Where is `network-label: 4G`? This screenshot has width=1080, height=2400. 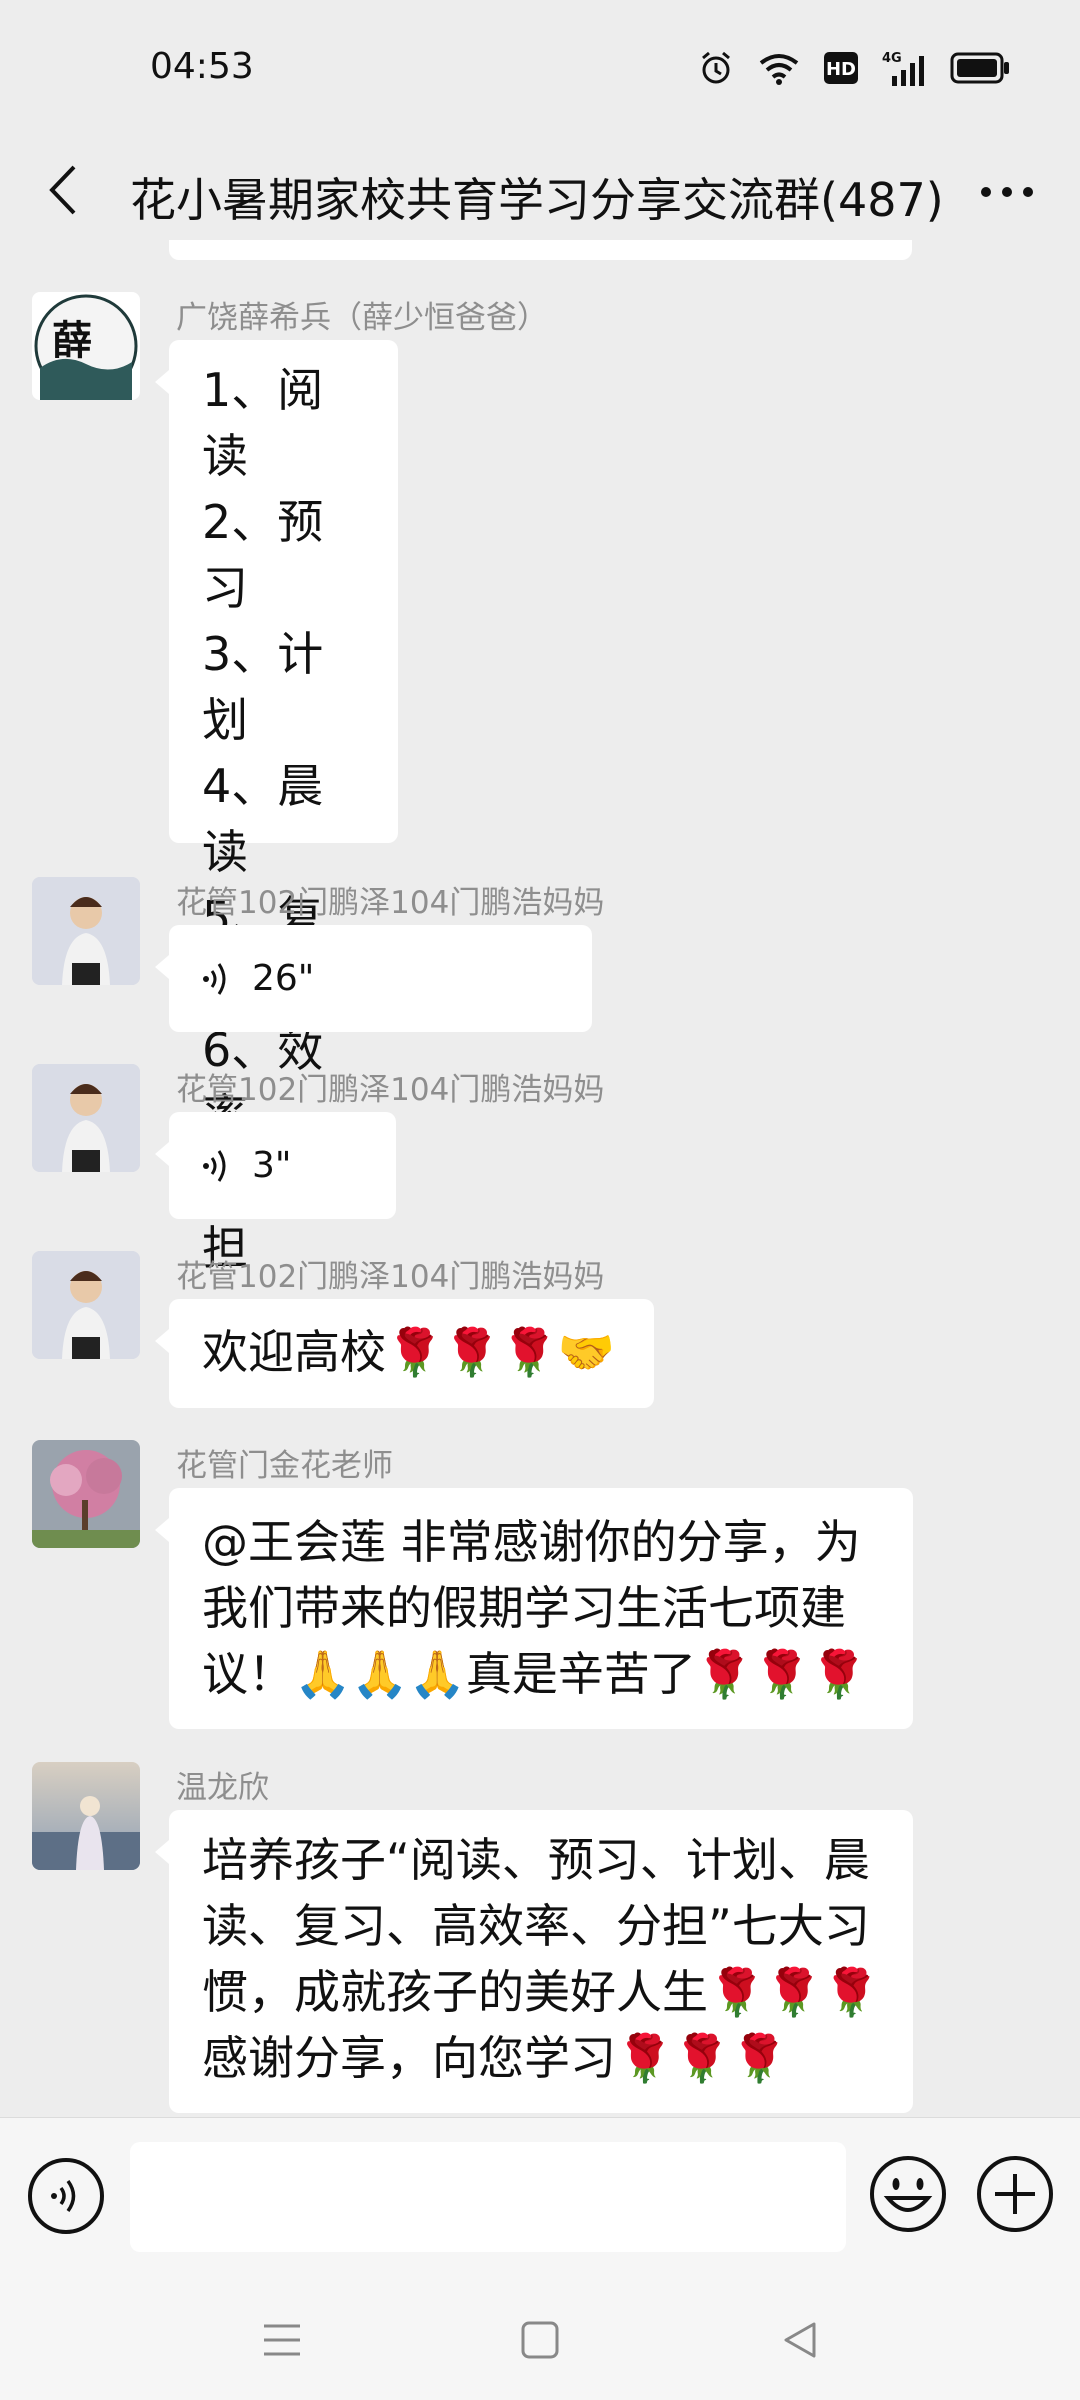 network-label: 4G is located at coordinates (892, 58).